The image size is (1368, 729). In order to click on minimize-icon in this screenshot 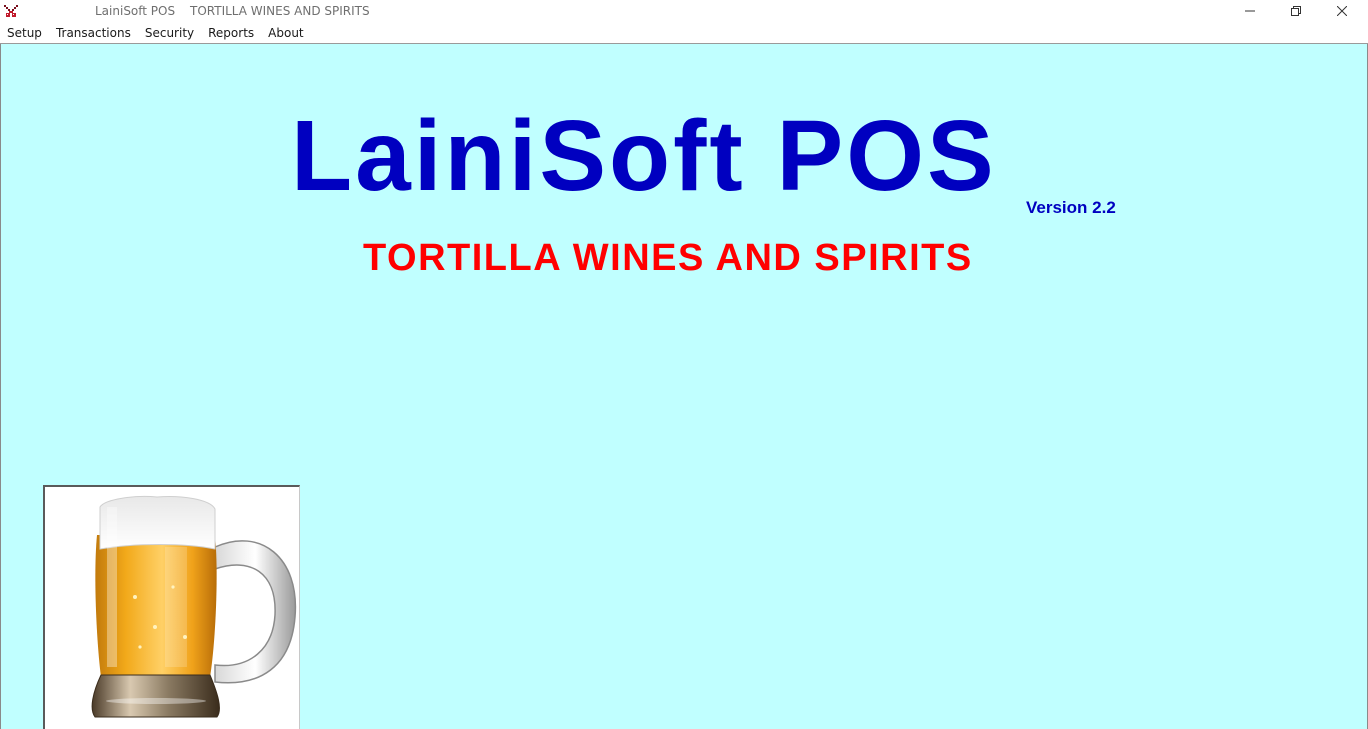, I will do `click(1250, 11)`.